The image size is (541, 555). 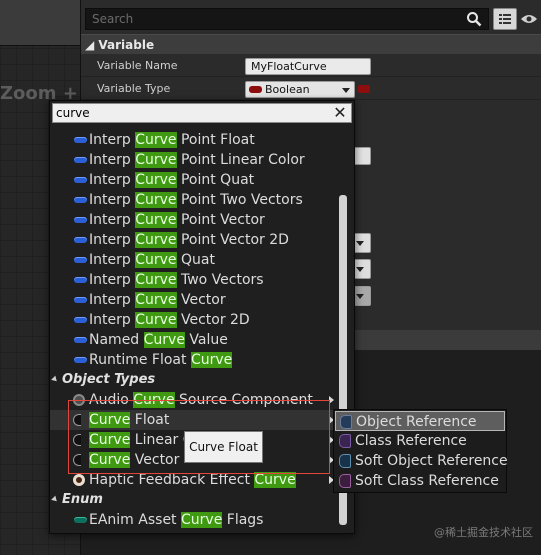 I want to click on type-item-label: Interp Curve Point Float, so click(x=172, y=140).